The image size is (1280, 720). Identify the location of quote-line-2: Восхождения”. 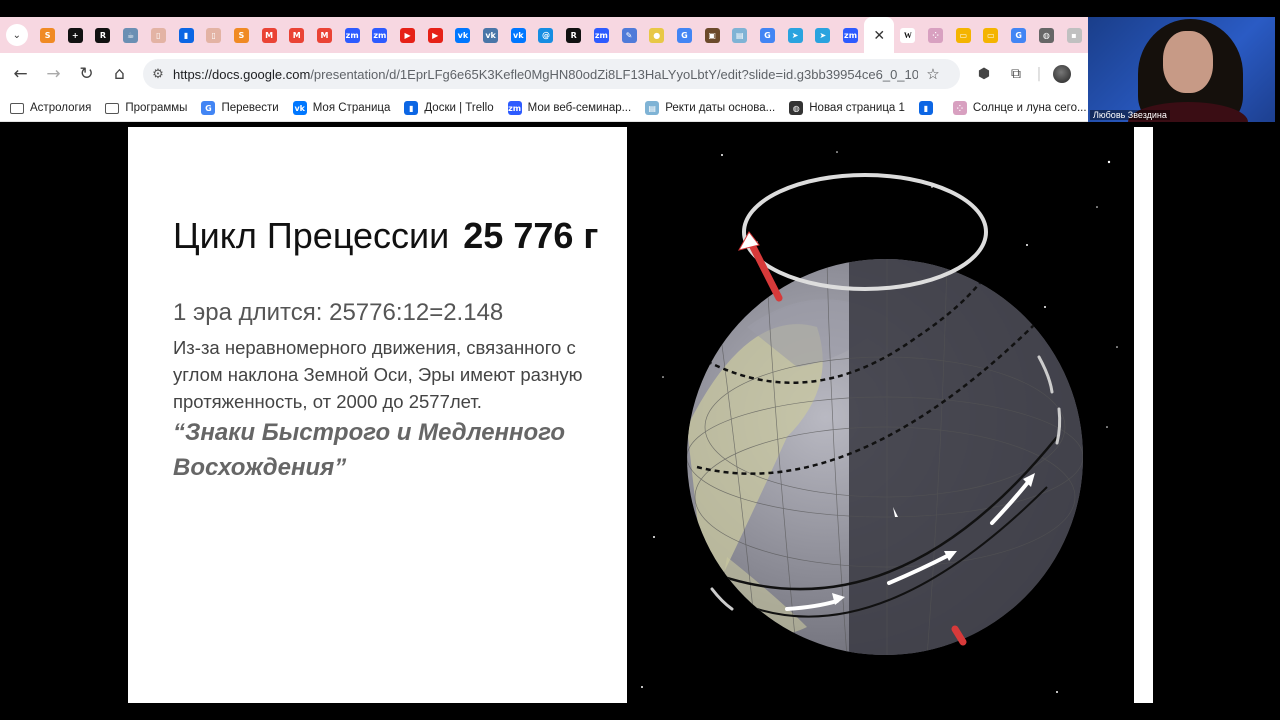
(260, 467).